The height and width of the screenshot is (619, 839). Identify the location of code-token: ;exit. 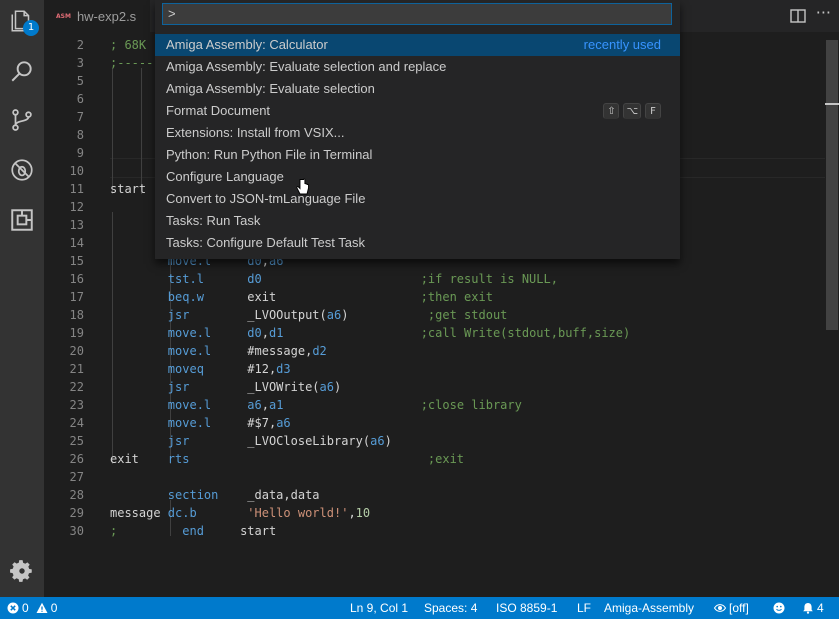
(446, 459).